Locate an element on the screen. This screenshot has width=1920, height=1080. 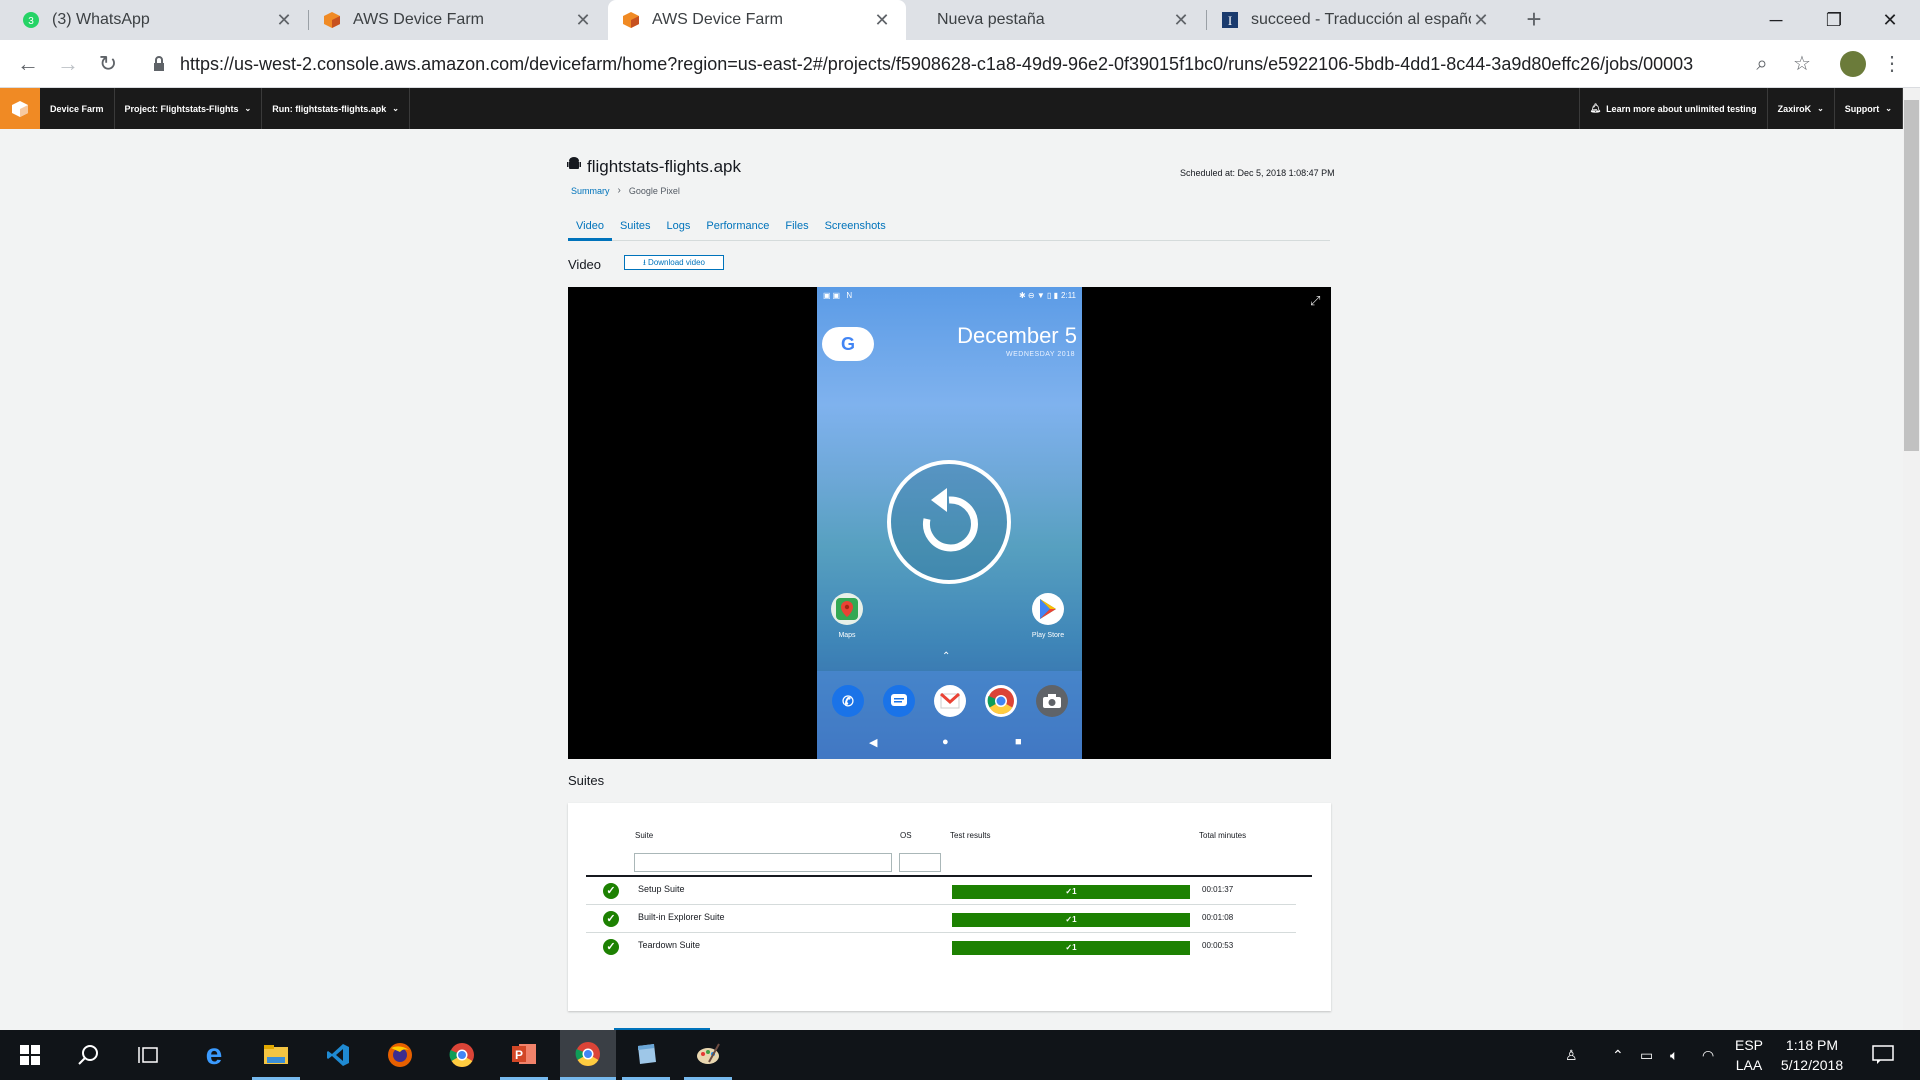
table-row: ✓ Setup Suite ✓1 00:01:37 is located at coordinates (941, 891).